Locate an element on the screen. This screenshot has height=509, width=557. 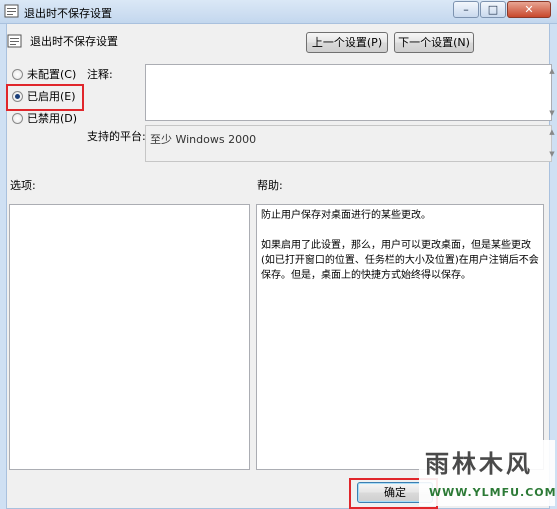
help-paragraph: 防止用户保存对桌面进行的某些更改。 is located at coordinates (346, 215).